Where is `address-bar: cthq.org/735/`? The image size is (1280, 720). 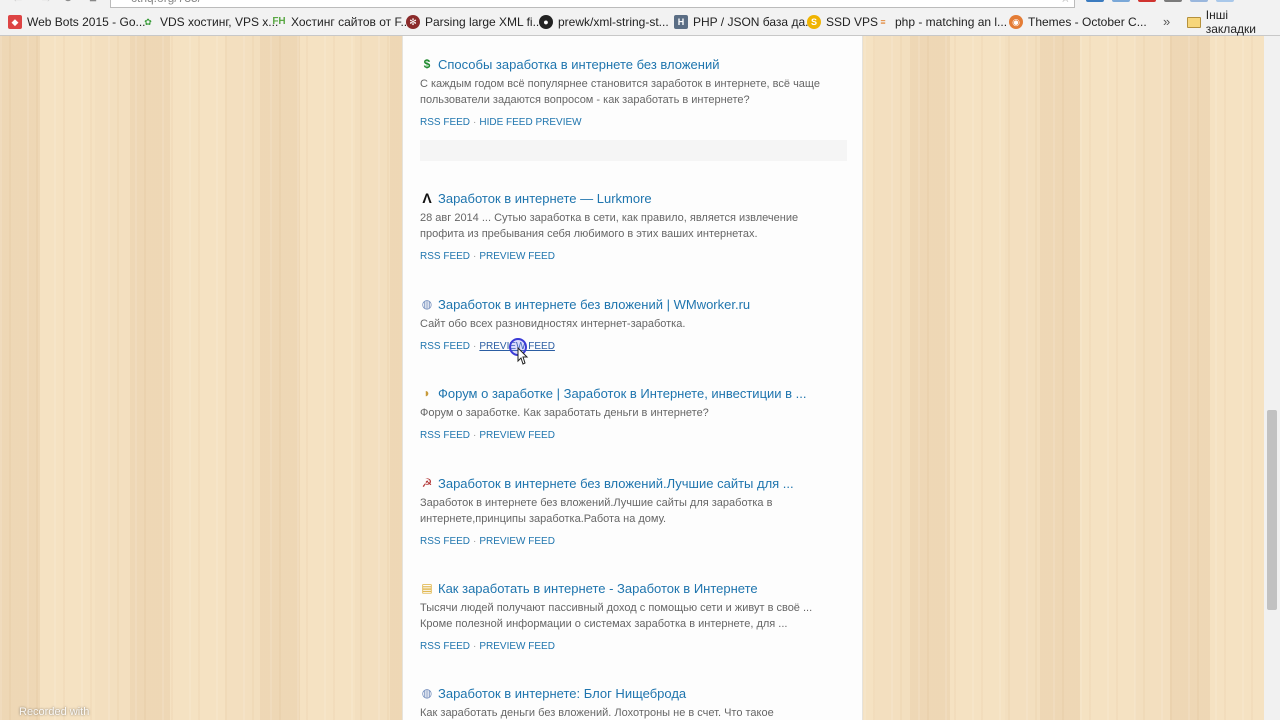 address-bar: cthq.org/735/ is located at coordinates (592, 4).